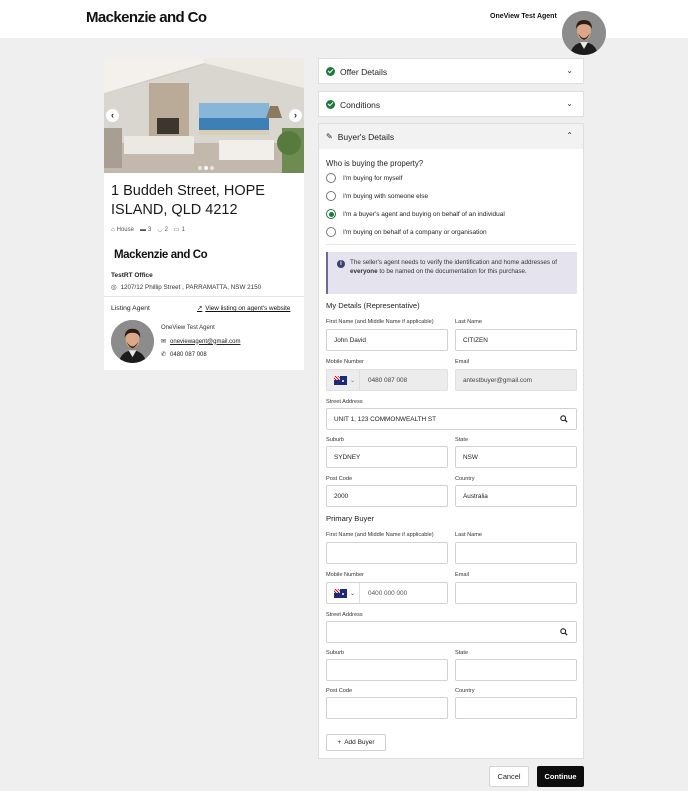  What do you see at coordinates (451, 71) in the screenshot?
I see `offer-details-section: Offer Details ⌄` at bounding box center [451, 71].